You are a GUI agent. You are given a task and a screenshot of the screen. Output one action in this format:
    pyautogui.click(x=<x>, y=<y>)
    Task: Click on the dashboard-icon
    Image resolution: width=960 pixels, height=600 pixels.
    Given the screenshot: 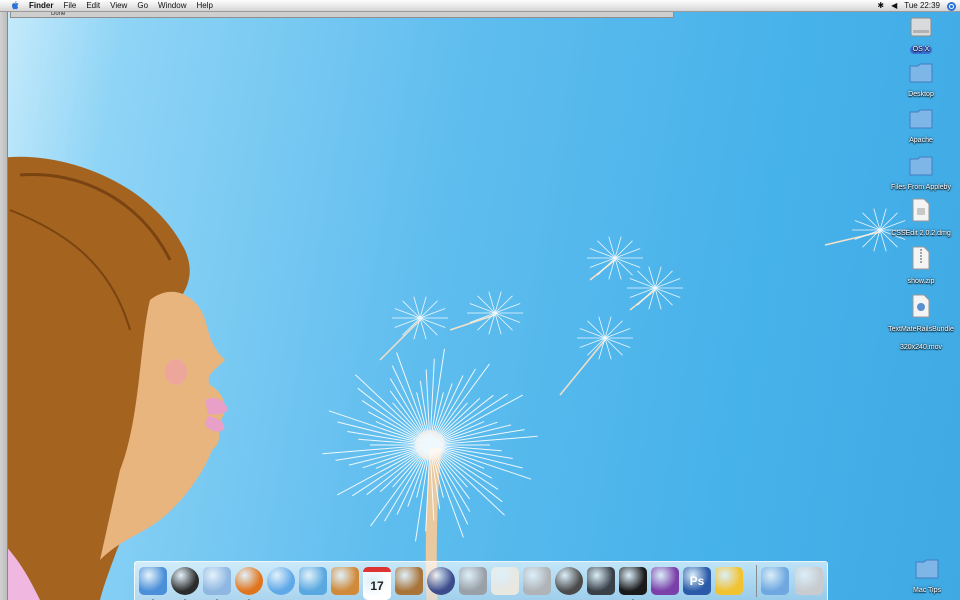 What is the action you would take?
    pyautogui.click(x=185, y=581)
    